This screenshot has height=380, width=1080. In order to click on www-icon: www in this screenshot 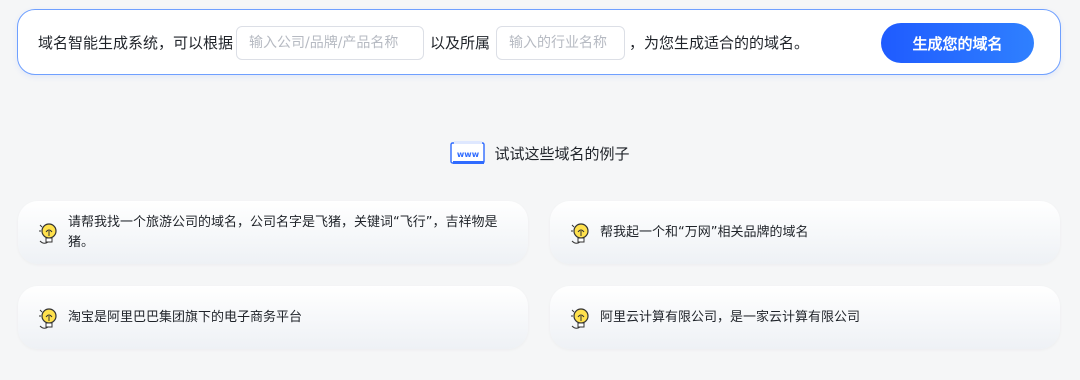, I will do `click(468, 152)`.